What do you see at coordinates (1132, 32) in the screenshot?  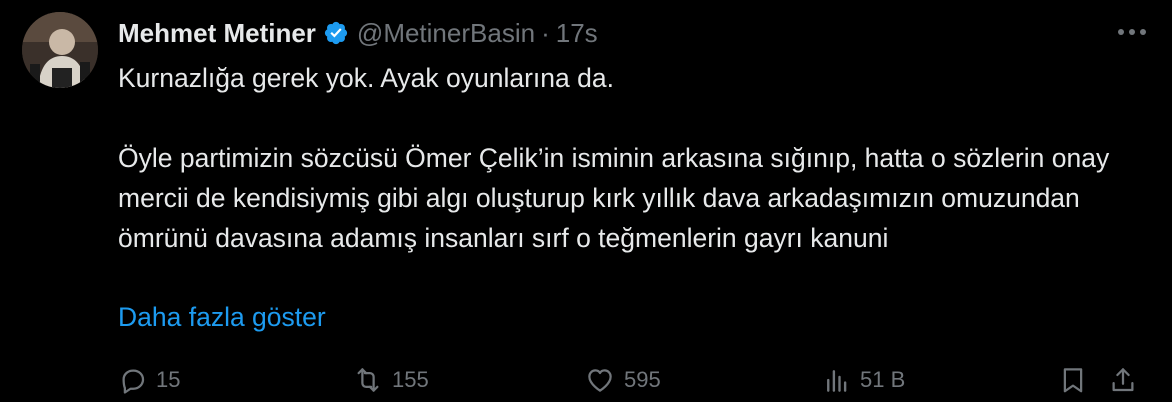 I see `more-options-icon` at bounding box center [1132, 32].